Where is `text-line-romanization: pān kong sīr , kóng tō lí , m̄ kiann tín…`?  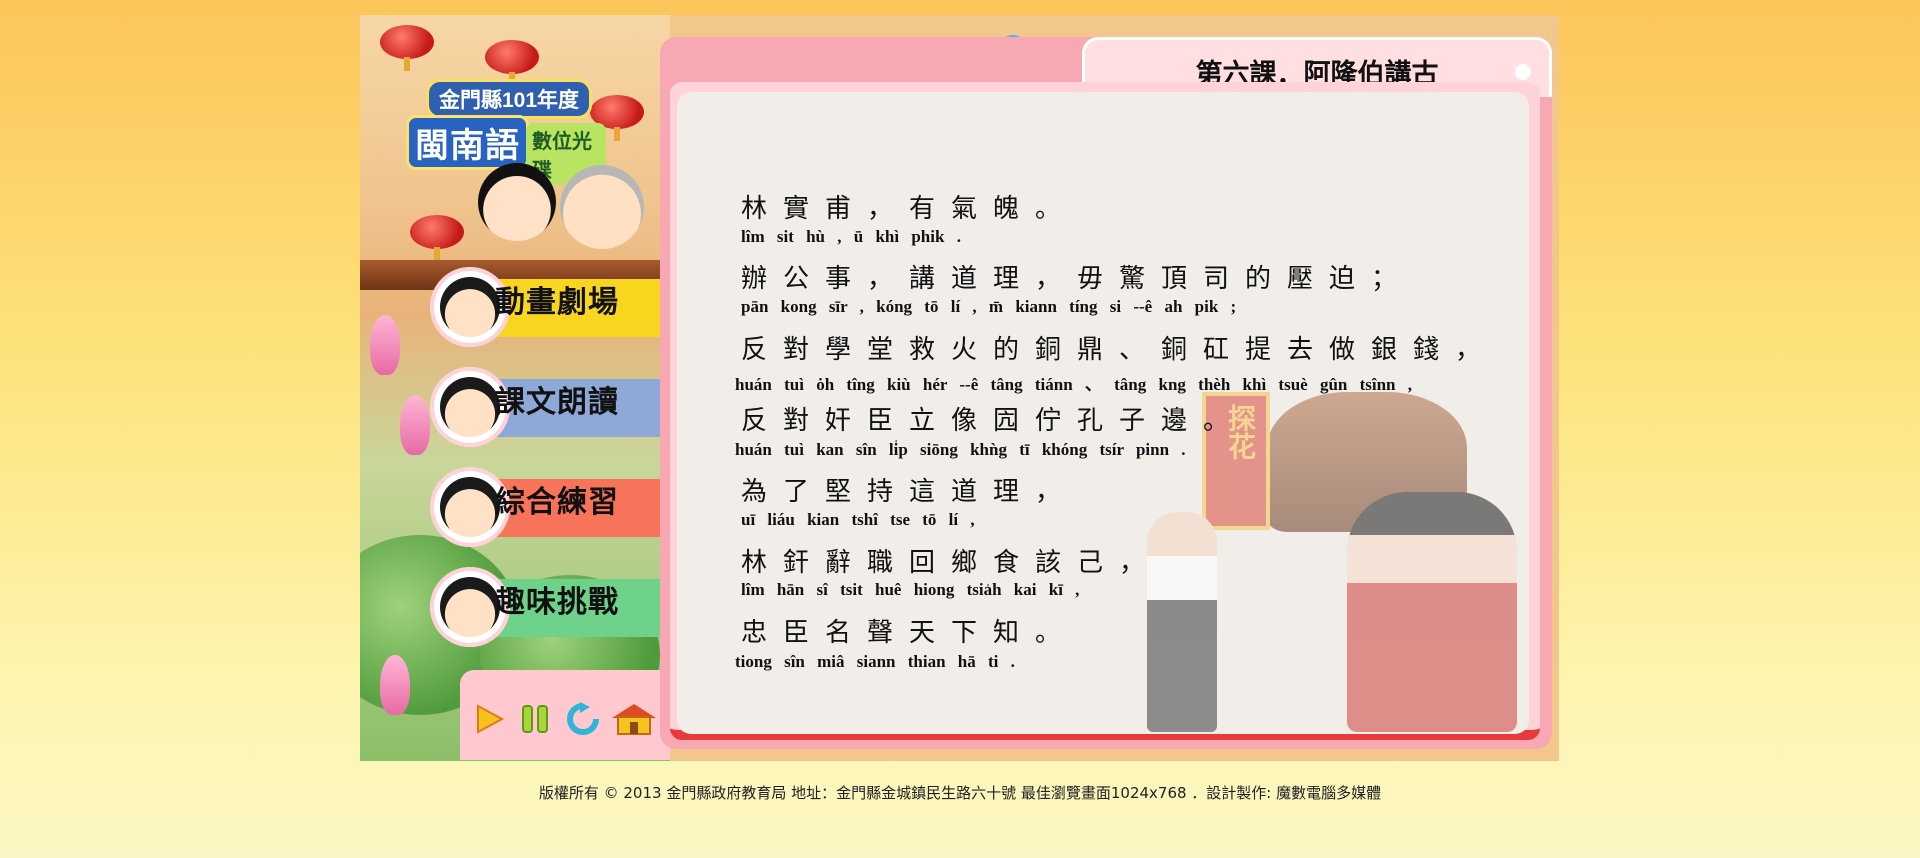 text-line-romanization: pān kong sīr , kóng tō lí , m̄ kiann tín… is located at coordinates (989, 306).